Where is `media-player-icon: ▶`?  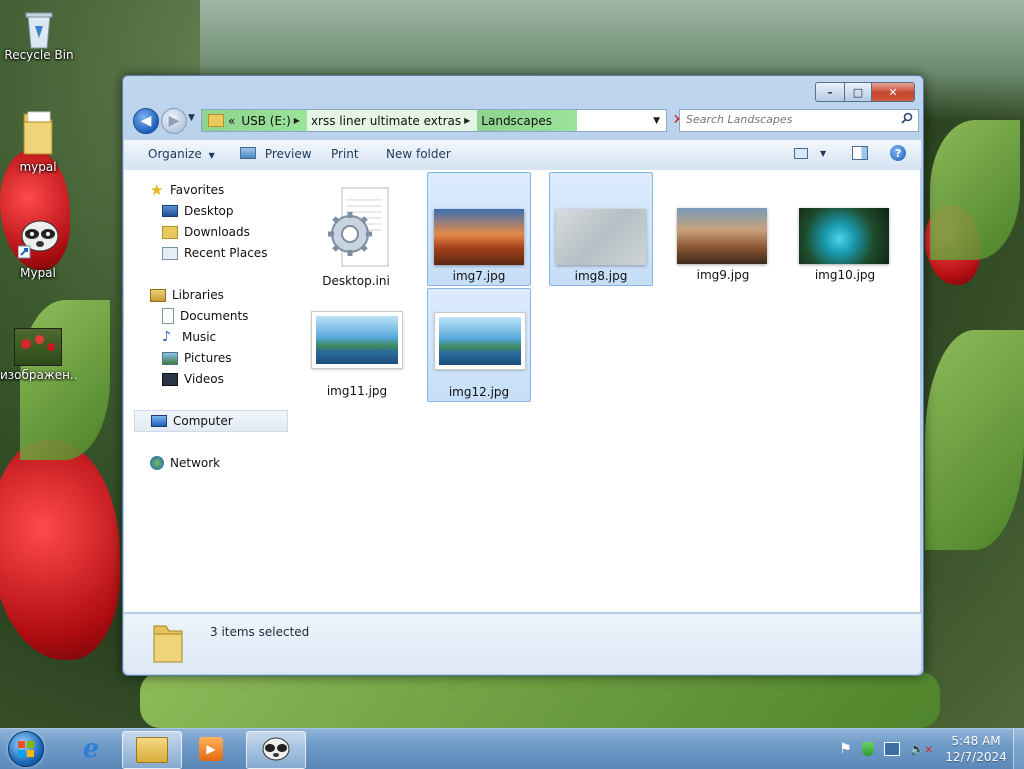
media-player-icon: ▶ is located at coordinates (211, 749).